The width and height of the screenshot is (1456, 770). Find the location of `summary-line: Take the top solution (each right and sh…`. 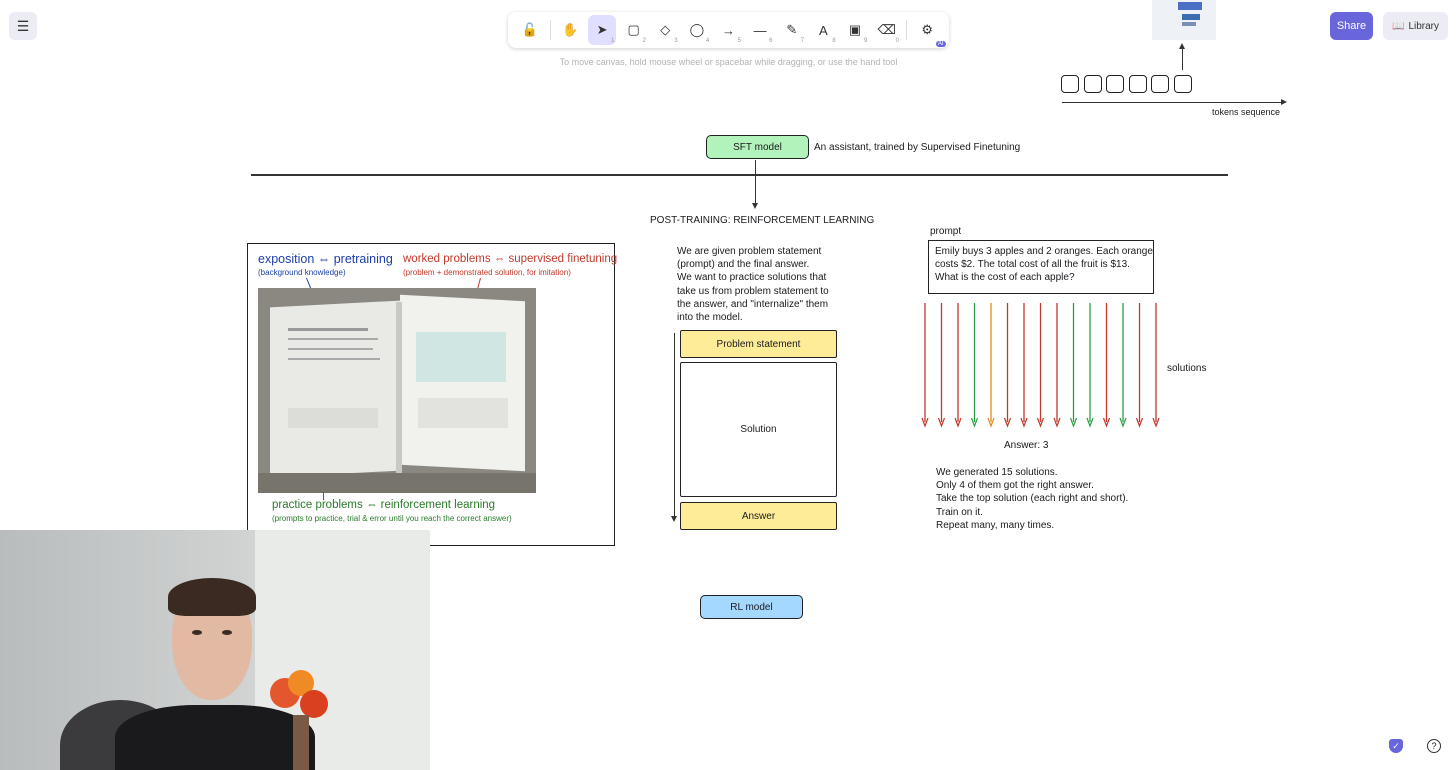

summary-line: Take the top solution (each right and sh… is located at coordinates (1032, 499).